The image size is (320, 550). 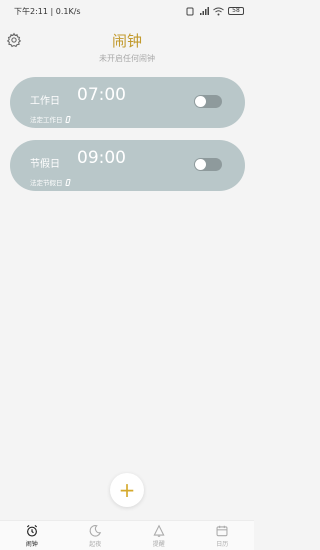 I want to click on tab-alarm: 闹钟, so click(x=32, y=535).